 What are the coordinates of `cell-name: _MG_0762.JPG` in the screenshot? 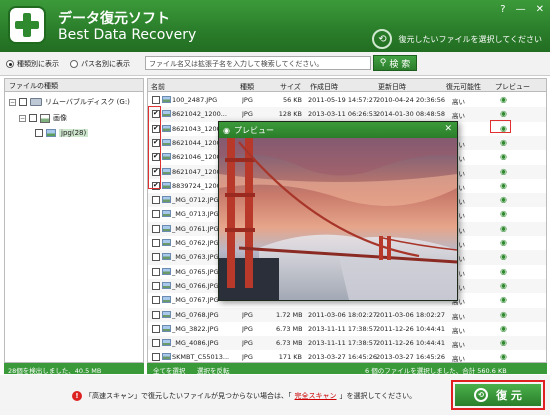 It's located at (195, 243).